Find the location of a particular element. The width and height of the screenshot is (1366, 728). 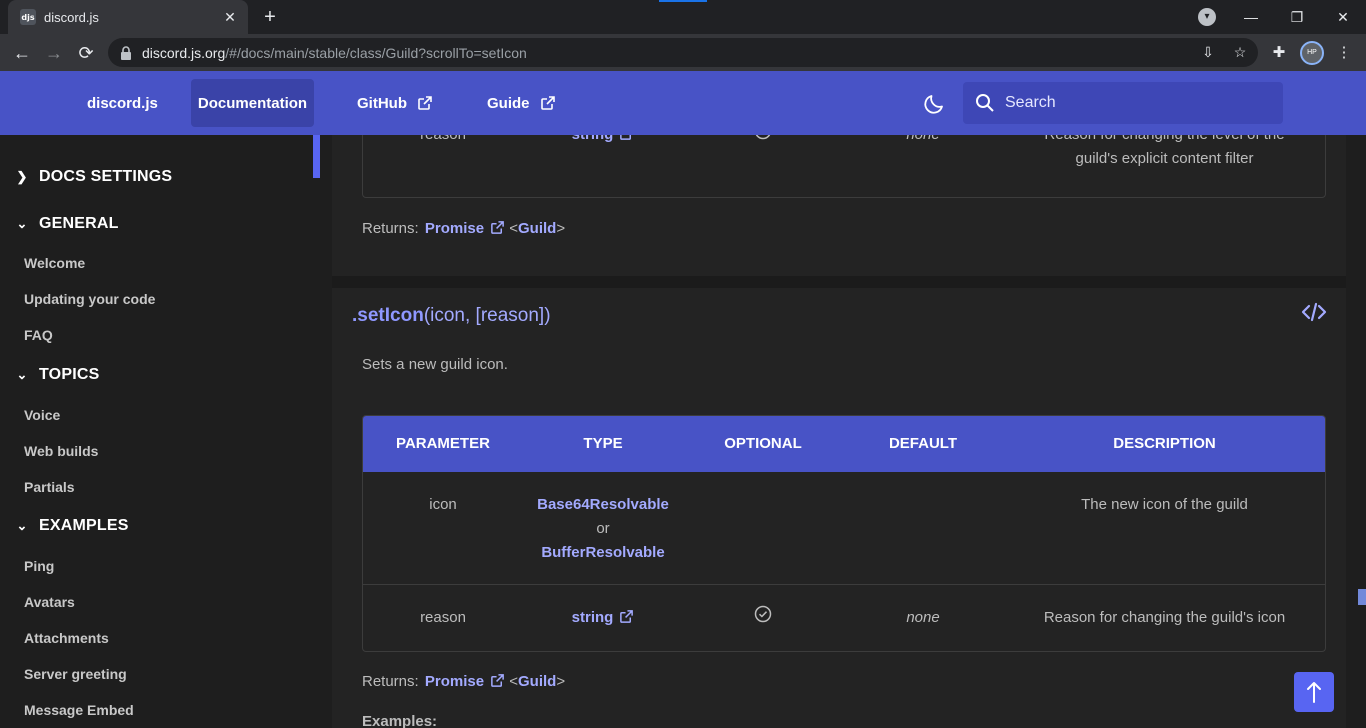

discord-favicon-icon: djs is located at coordinates (28, 17).